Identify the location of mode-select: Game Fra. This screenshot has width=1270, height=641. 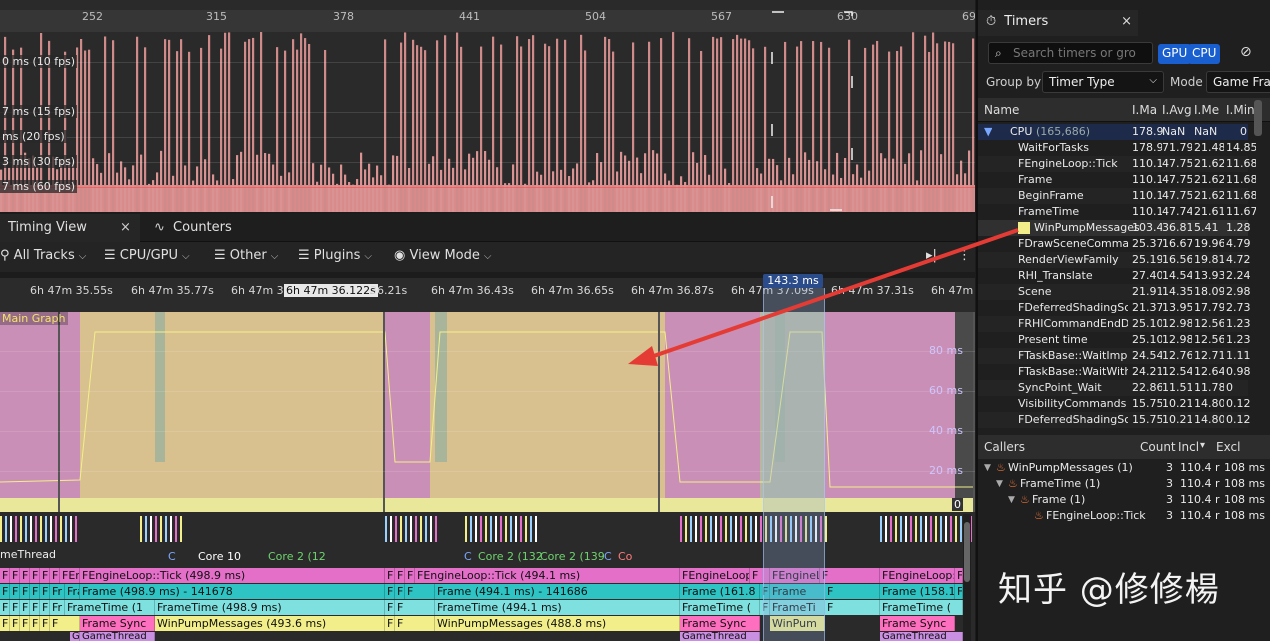
(1238, 82).